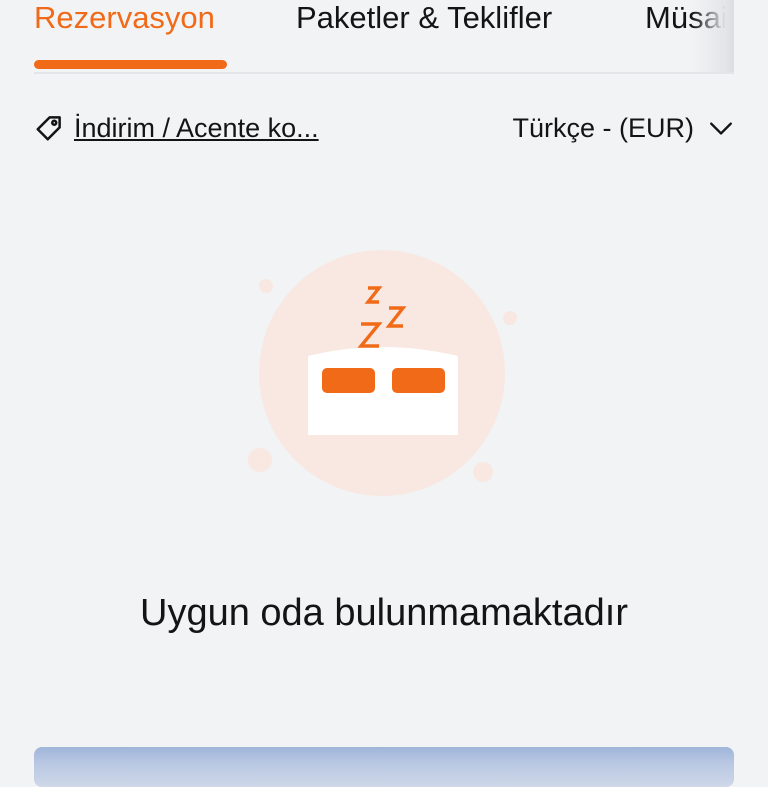 This screenshot has width=768, height=787. Describe the element at coordinates (721, 128) in the screenshot. I see `chevron-down-icon` at that location.